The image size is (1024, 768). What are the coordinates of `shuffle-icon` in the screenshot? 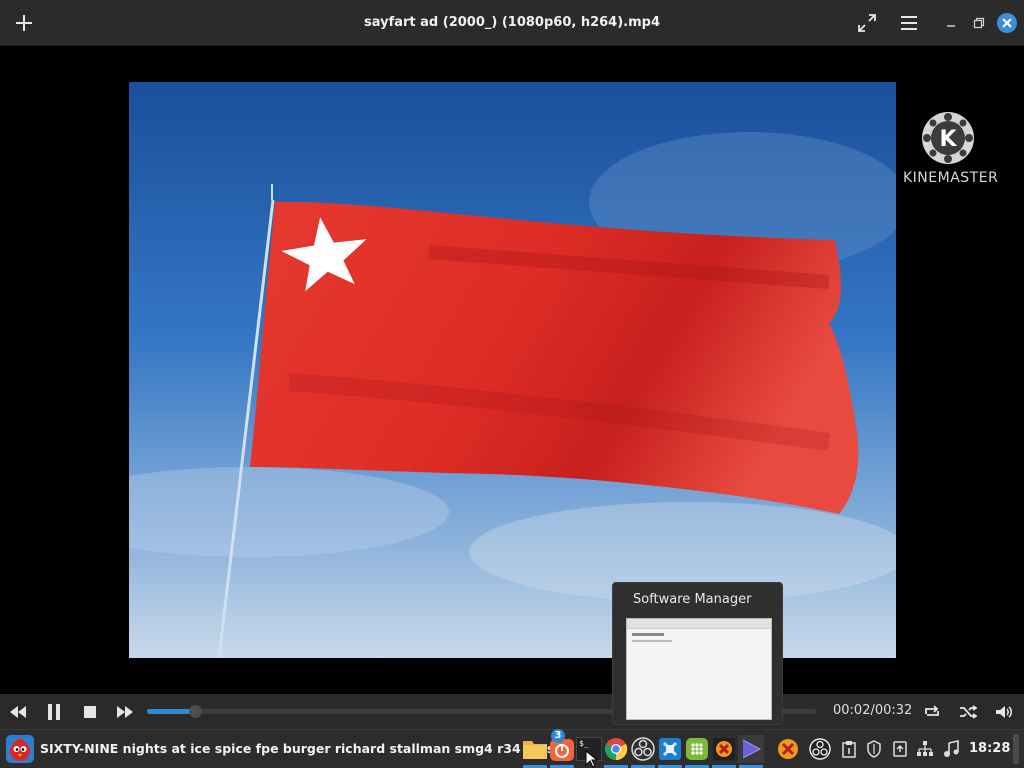 It's located at (968, 712).